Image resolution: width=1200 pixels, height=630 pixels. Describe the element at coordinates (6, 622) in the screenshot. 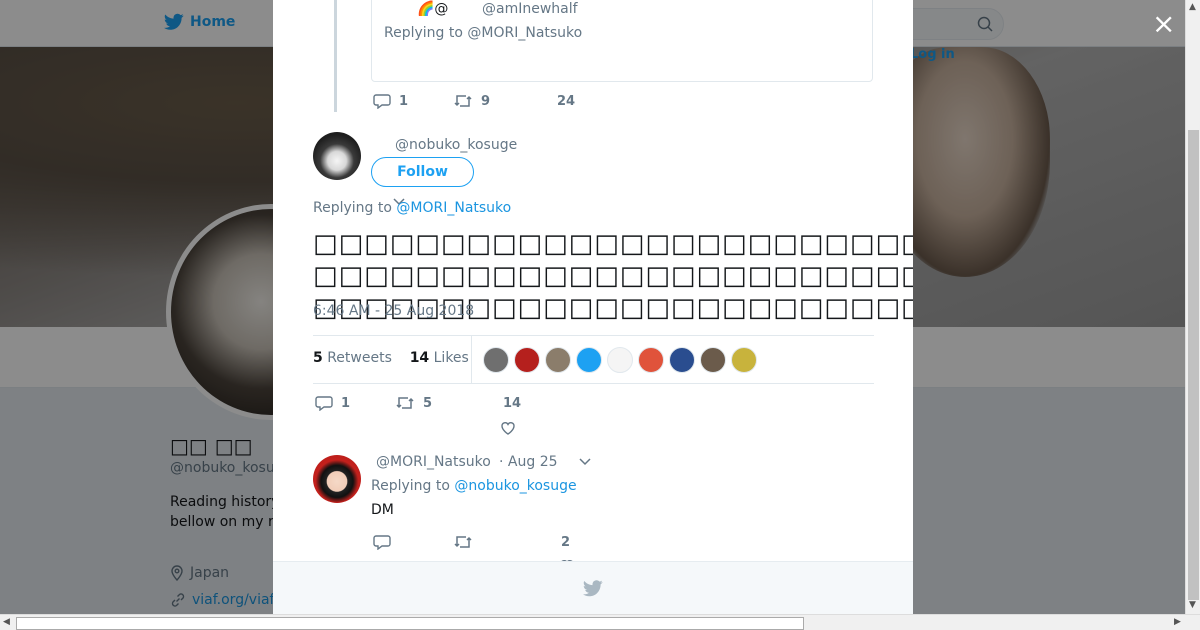

I see `scroll-left-arrow: ◀` at that location.